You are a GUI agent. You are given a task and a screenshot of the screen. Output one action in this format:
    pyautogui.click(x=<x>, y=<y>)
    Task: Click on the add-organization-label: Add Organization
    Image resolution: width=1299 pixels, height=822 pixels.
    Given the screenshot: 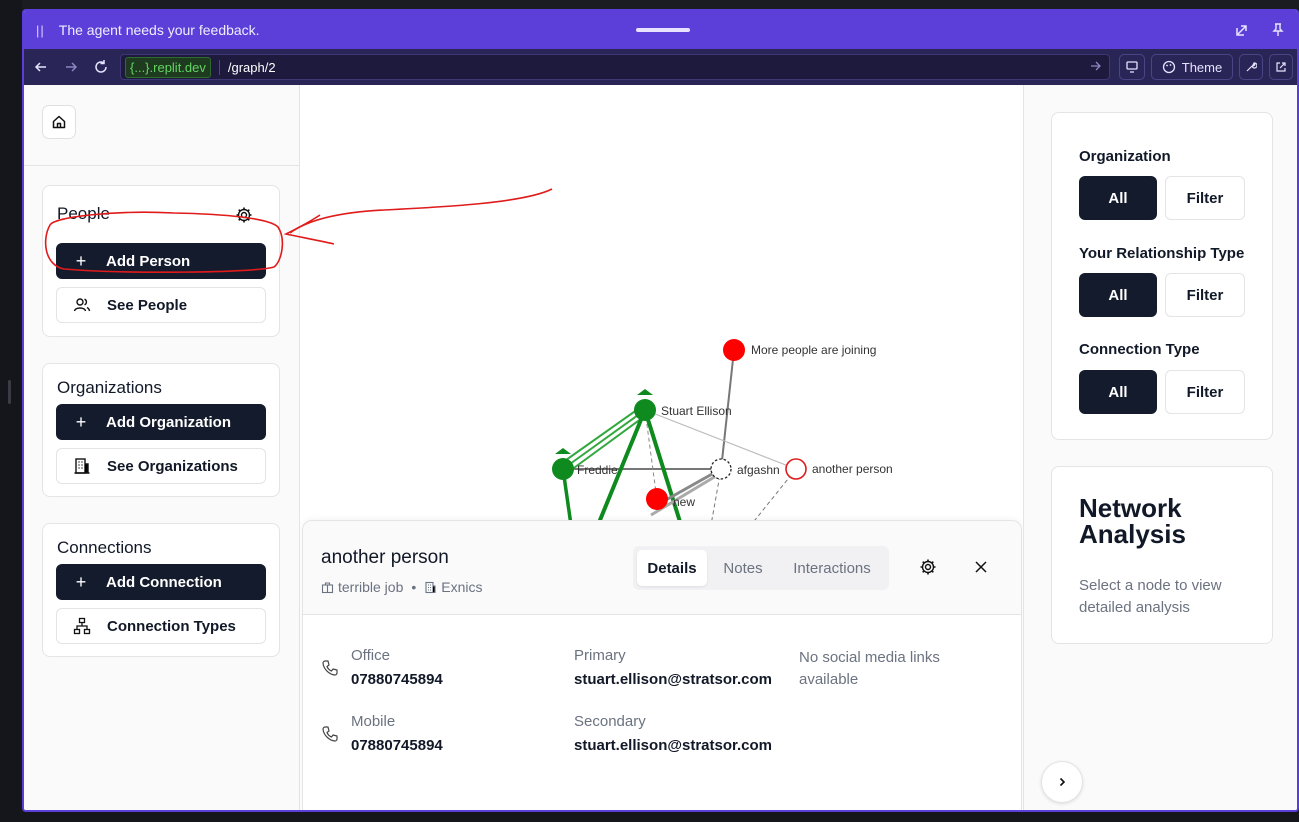 What is the action you would take?
    pyautogui.click(x=168, y=422)
    